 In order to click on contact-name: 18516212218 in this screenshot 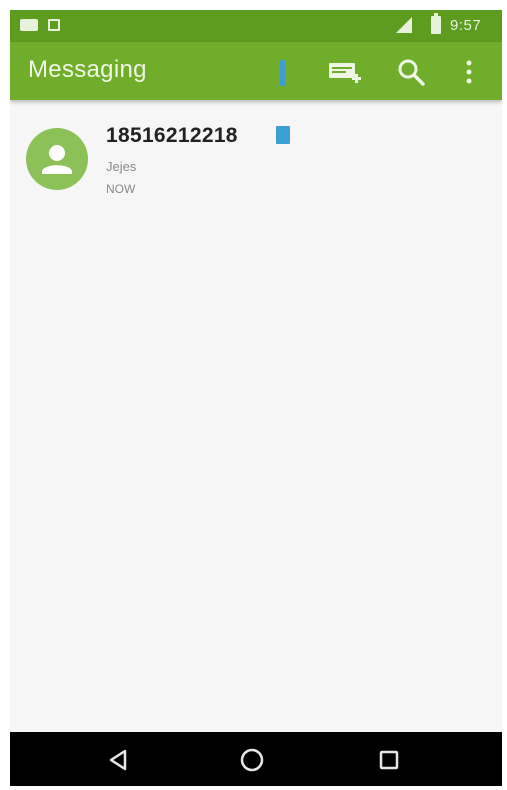, I will do `click(172, 135)`.